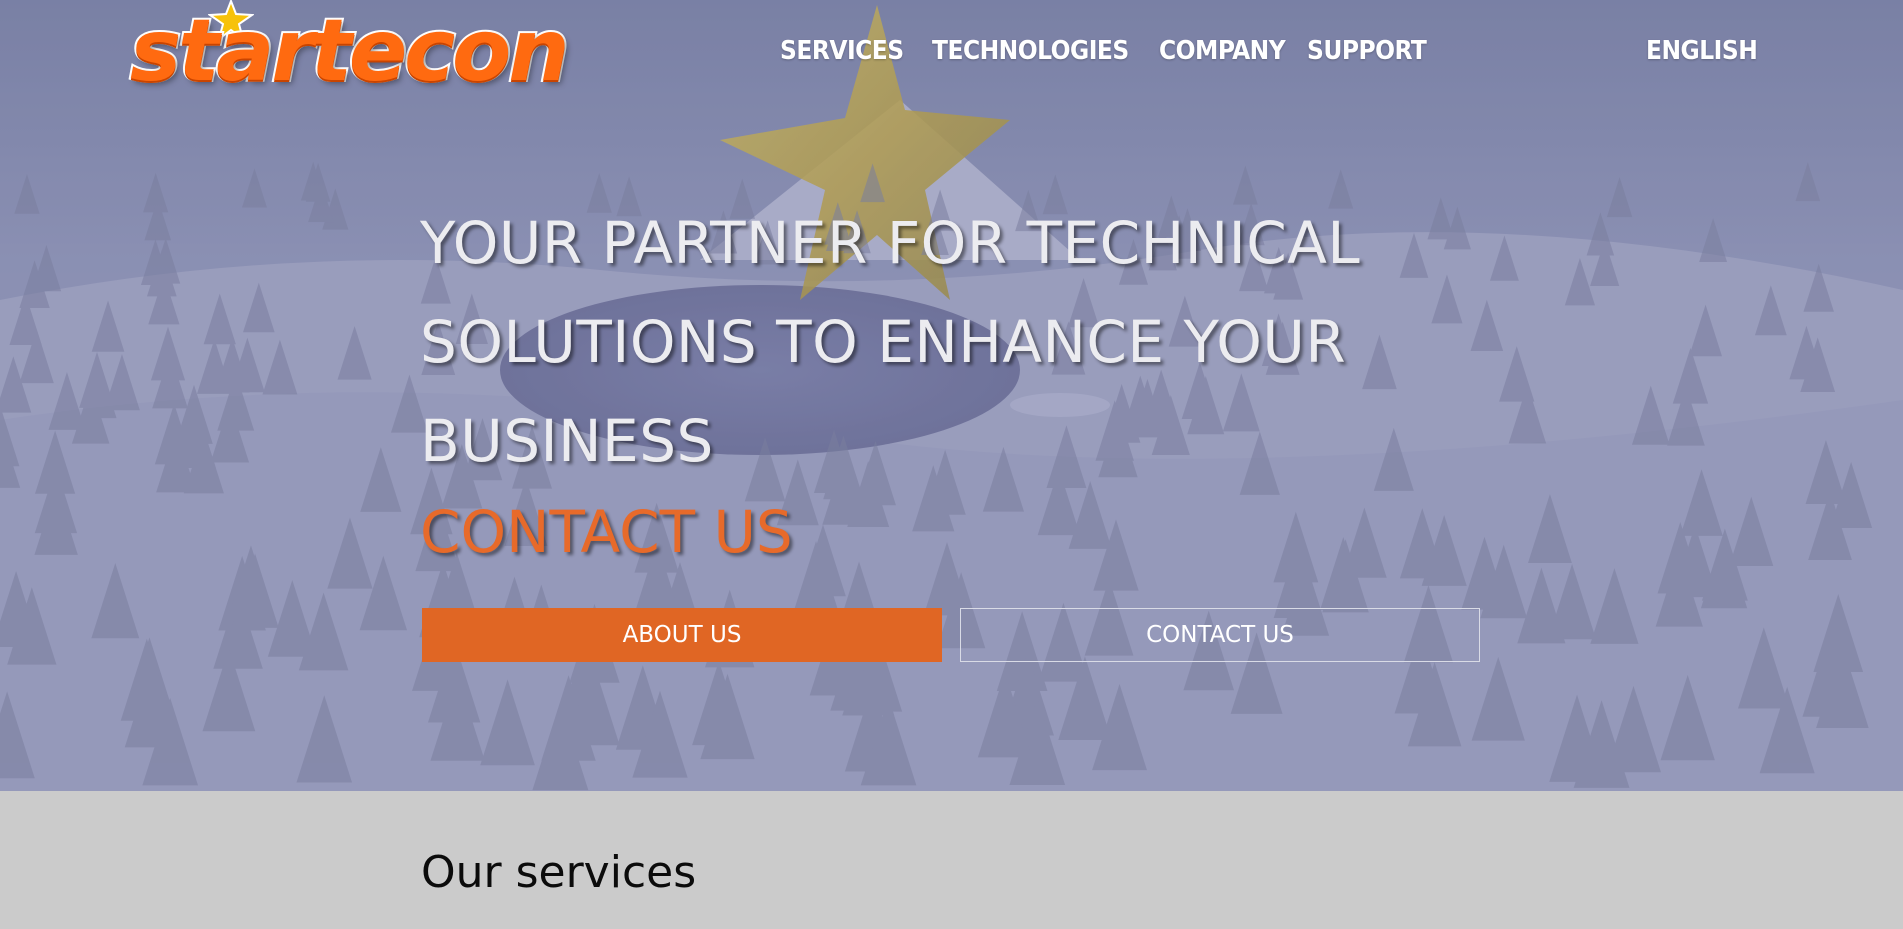  Describe the element at coordinates (1222, 51) in the screenshot. I see `nav-item-company: COMPANY` at that location.